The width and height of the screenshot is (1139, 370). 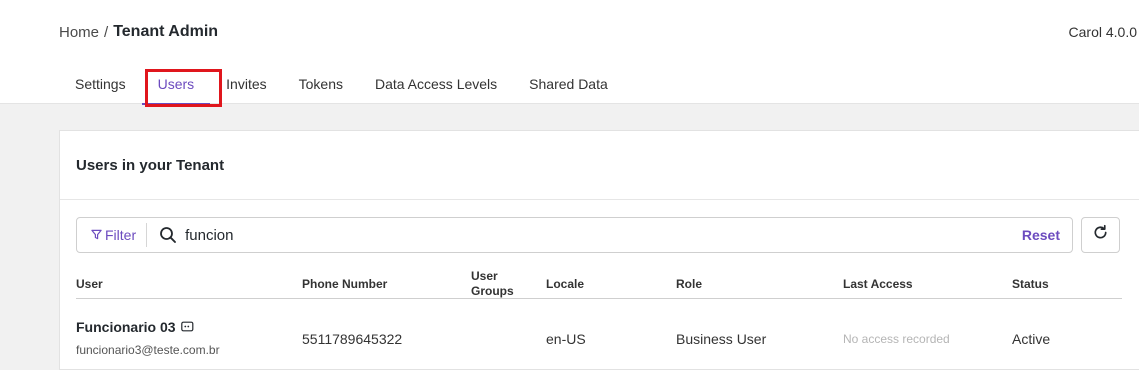 I want to click on search-bar: Filter Reset, so click(x=574, y=235).